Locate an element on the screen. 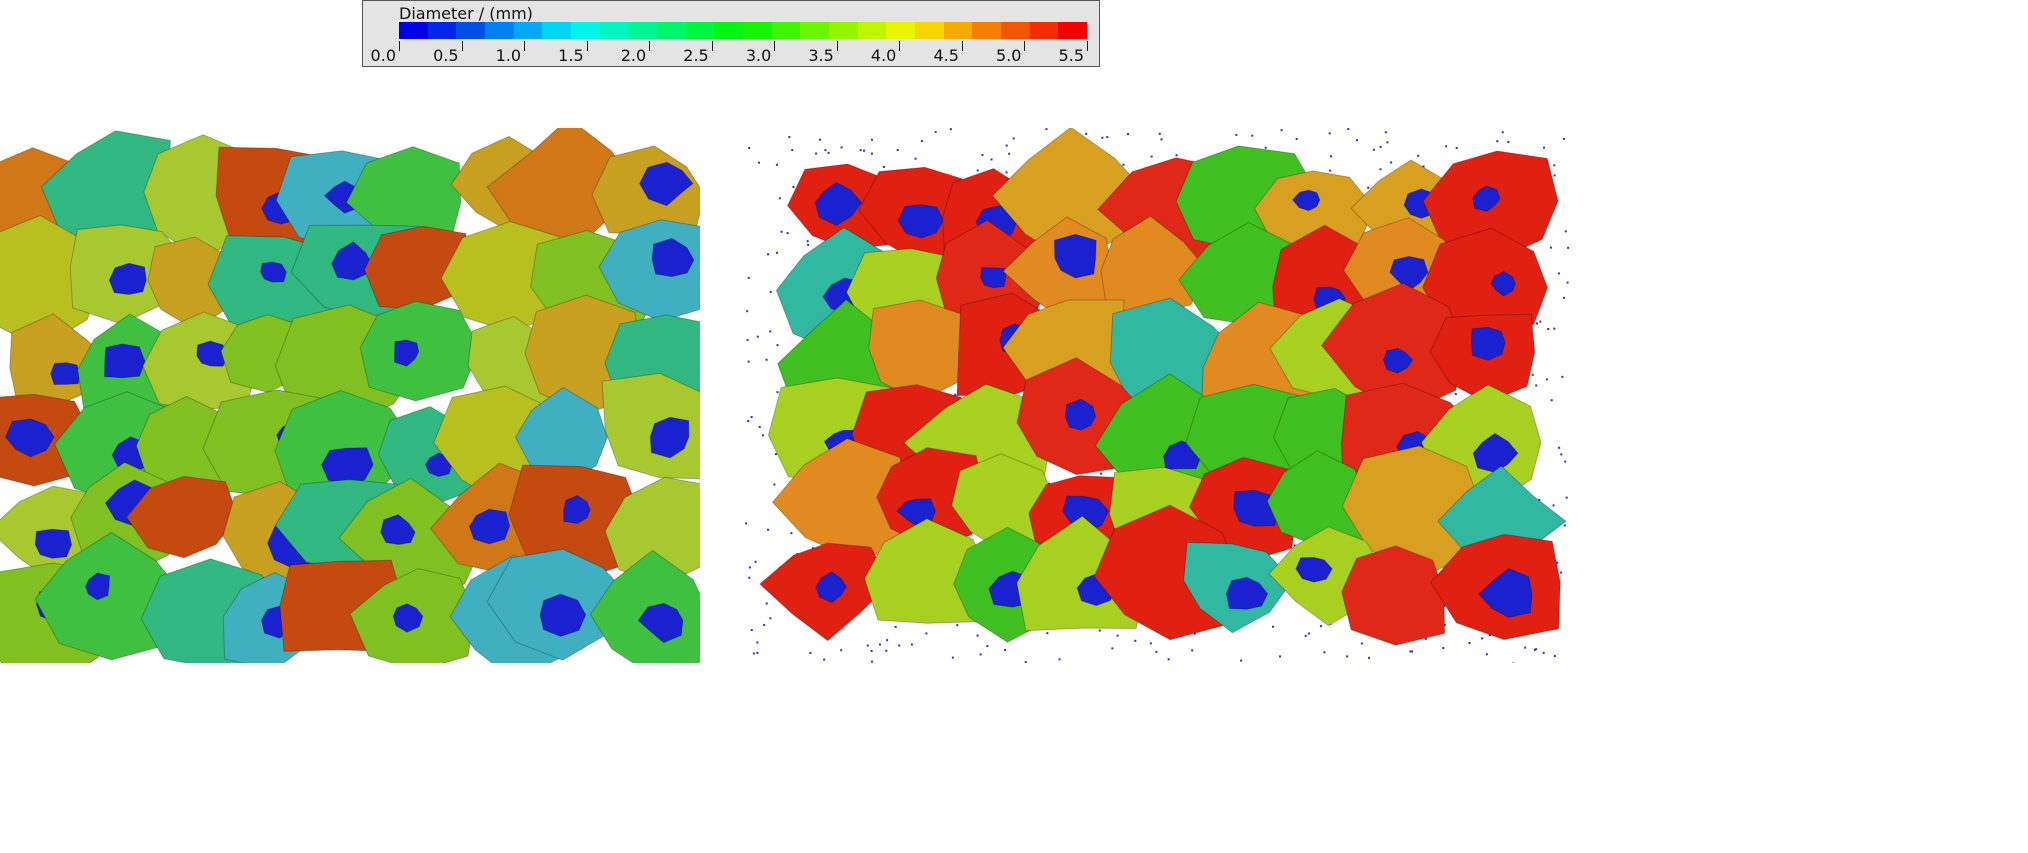 The width and height of the screenshot is (2028, 853). tick-label: 0.5 is located at coordinates (446, 55).